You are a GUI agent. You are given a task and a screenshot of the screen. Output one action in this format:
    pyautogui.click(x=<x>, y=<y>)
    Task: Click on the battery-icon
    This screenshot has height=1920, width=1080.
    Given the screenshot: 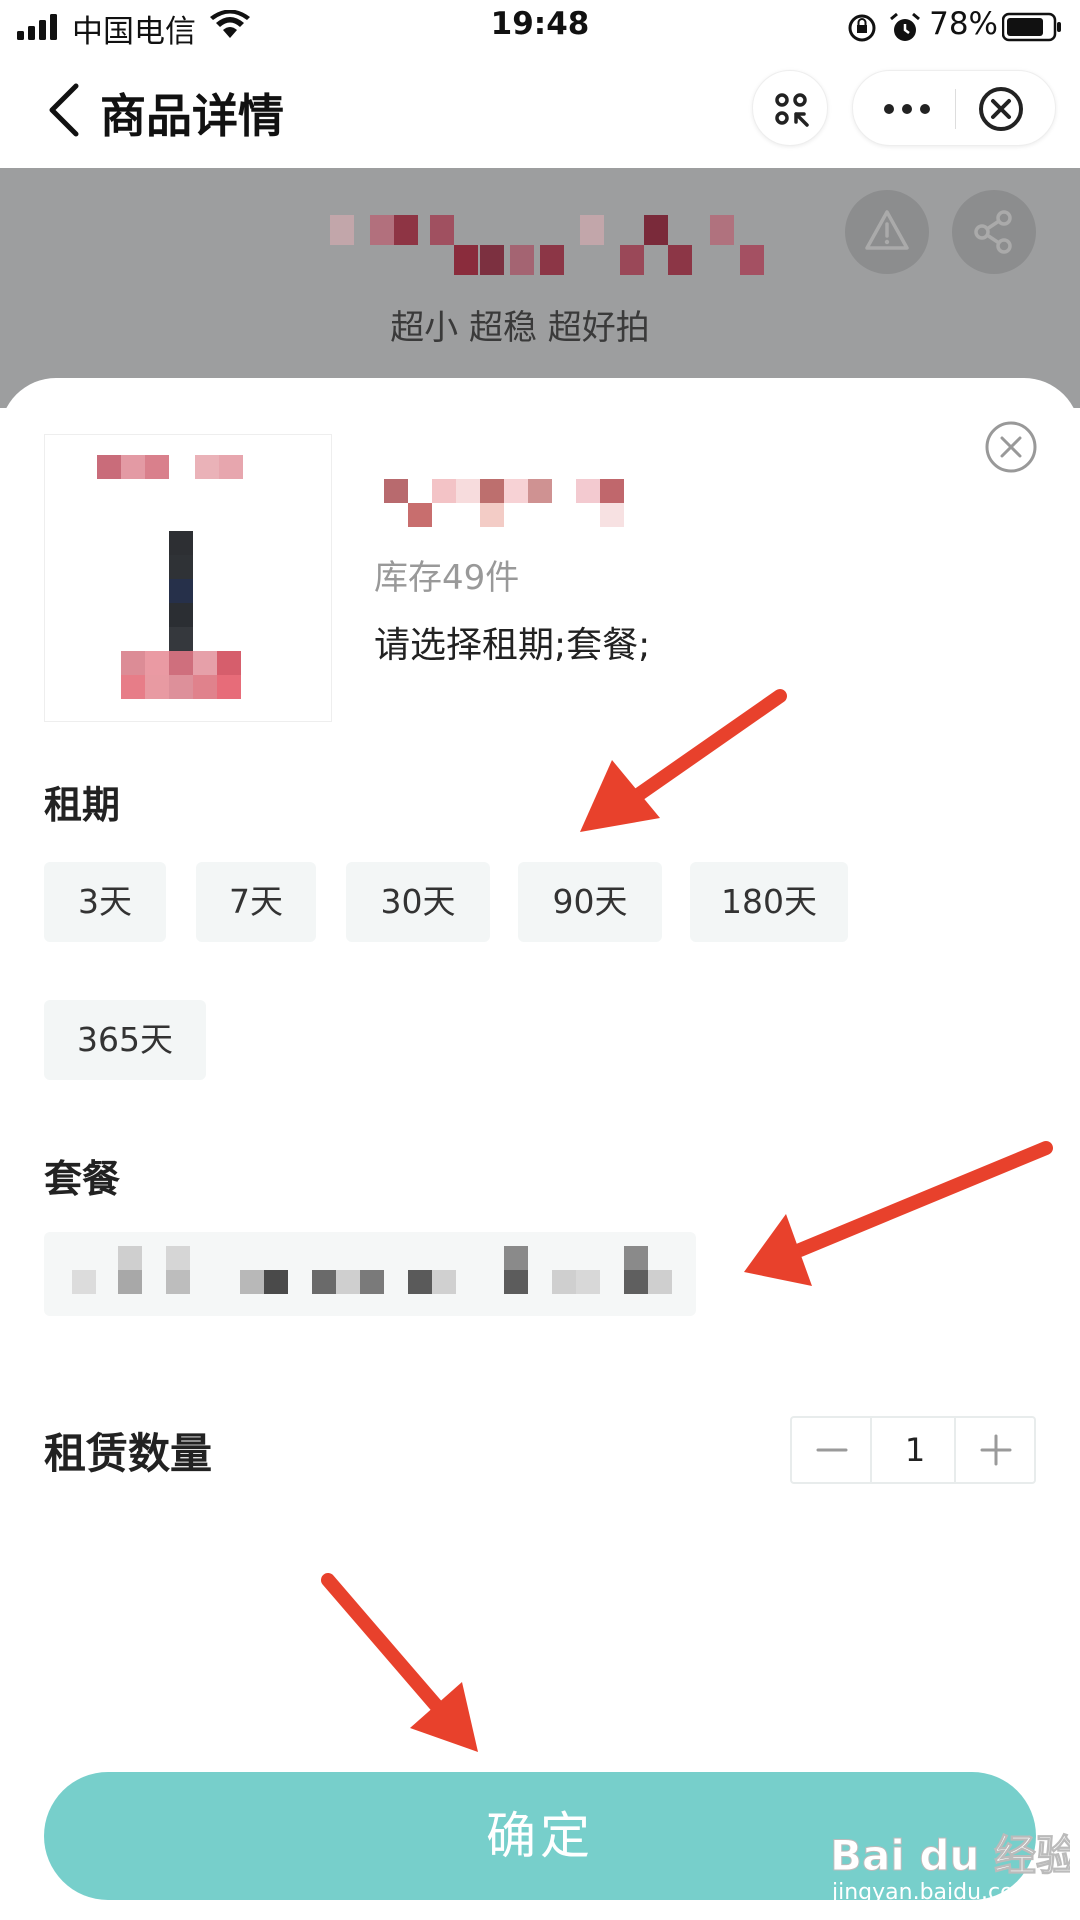 What is the action you would take?
    pyautogui.click(x=1031, y=27)
    